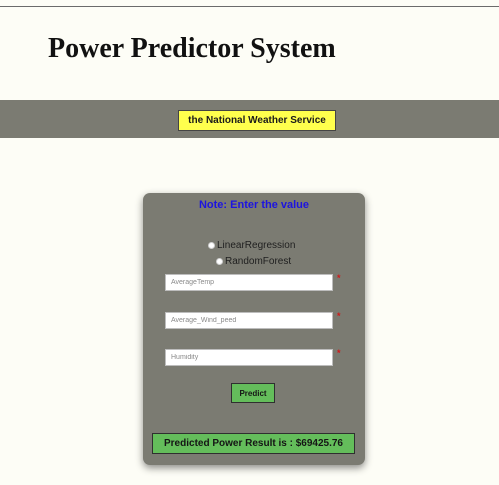 The width and height of the screenshot is (499, 485). I want to click on page-title: Power Predictor System, so click(192, 48).